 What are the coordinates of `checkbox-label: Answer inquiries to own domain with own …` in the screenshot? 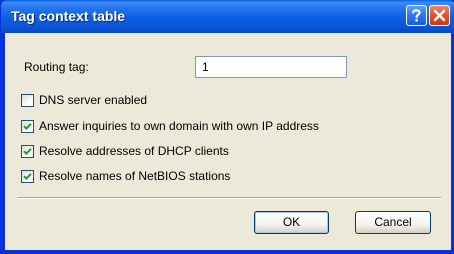 It's located at (179, 126).